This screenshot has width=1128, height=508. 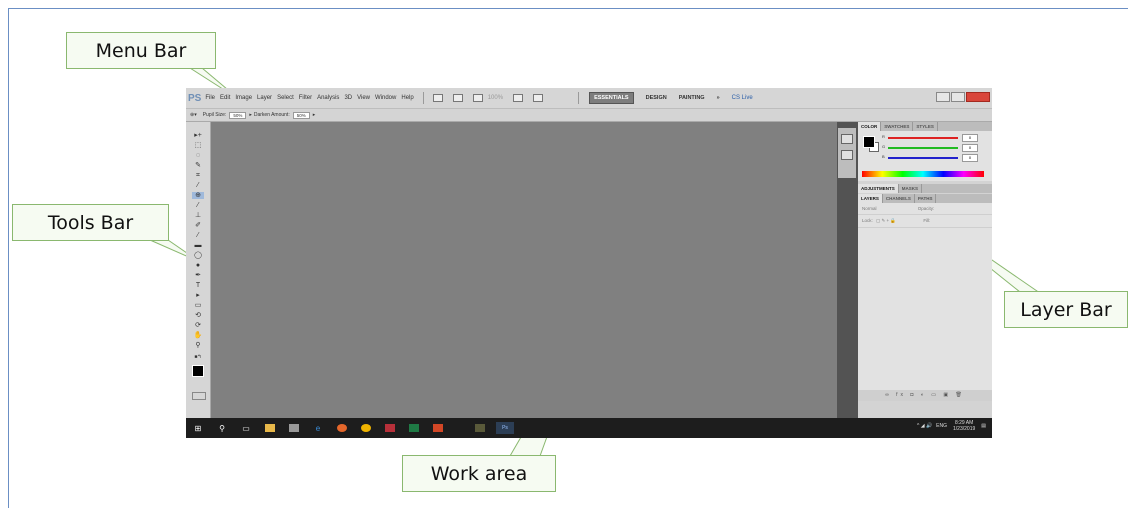 I want to click on menu-select: Select, so click(x=285, y=98).